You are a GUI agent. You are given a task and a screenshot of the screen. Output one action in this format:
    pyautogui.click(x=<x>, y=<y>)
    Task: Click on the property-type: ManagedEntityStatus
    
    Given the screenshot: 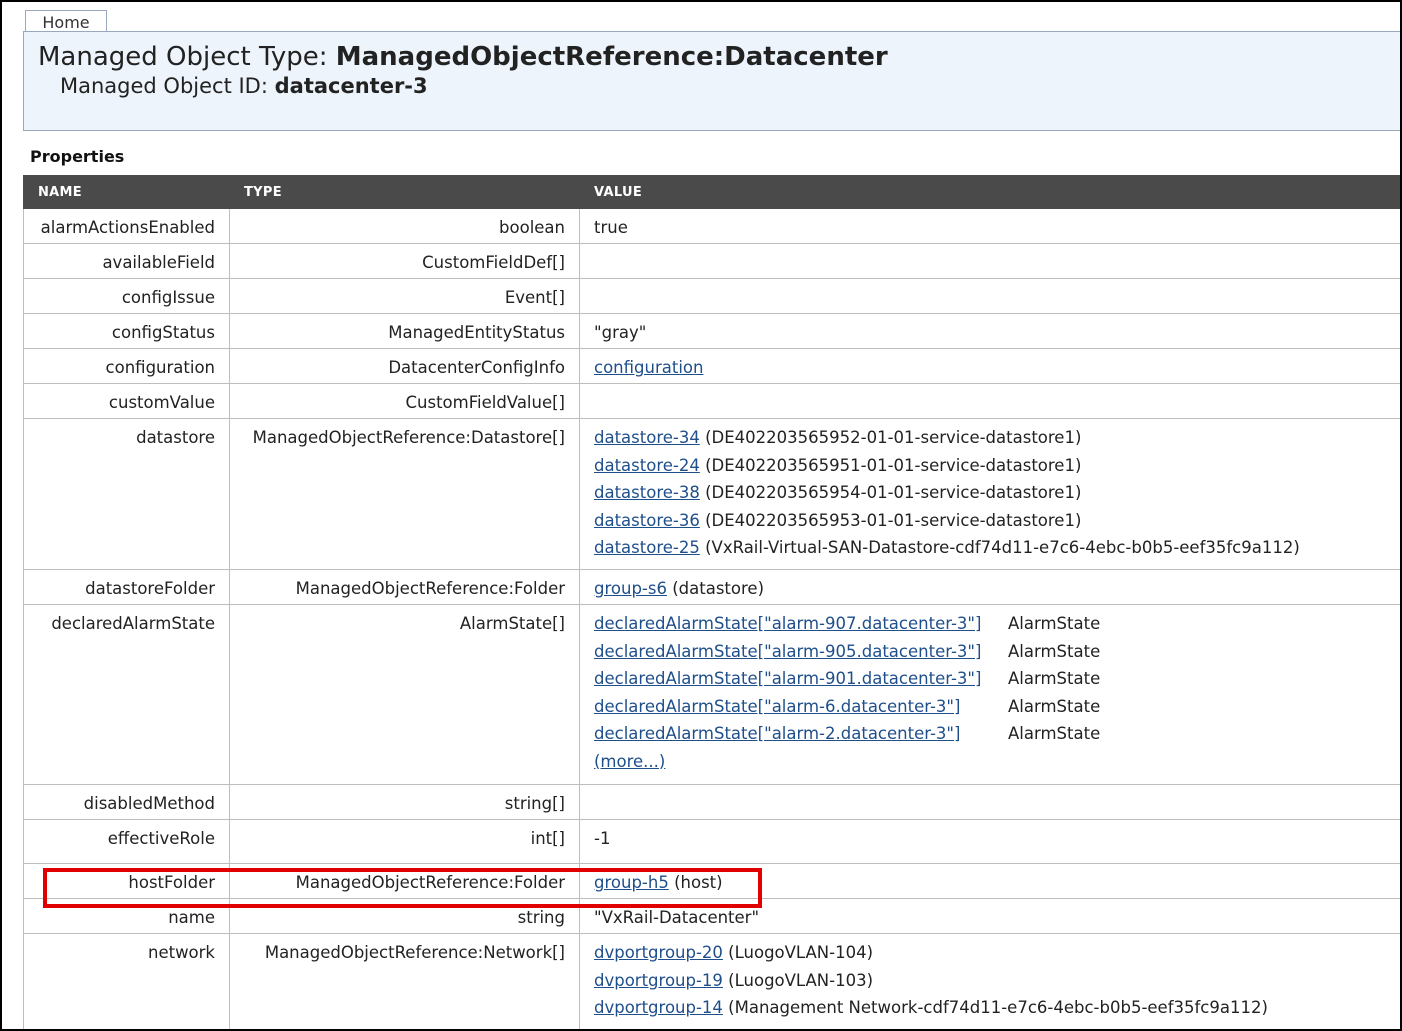 What is the action you would take?
    pyautogui.click(x=404, y=331)
    